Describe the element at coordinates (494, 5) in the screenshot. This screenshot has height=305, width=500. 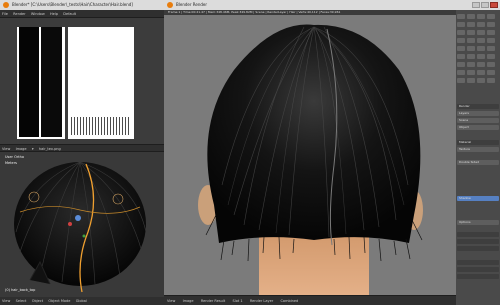
I see `close-icon` at that location.